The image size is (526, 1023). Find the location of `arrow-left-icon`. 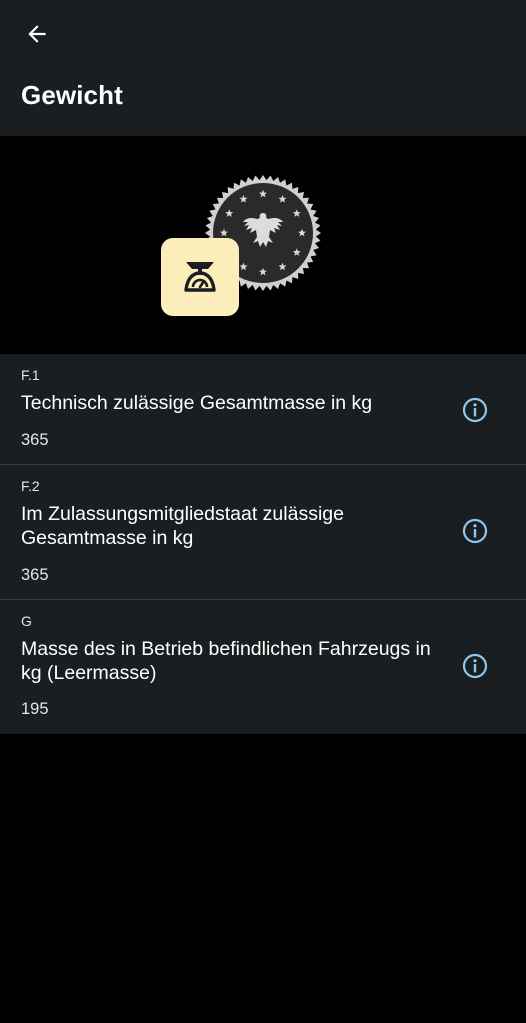

arrow-left-icon is located at coordinates (37, 34).